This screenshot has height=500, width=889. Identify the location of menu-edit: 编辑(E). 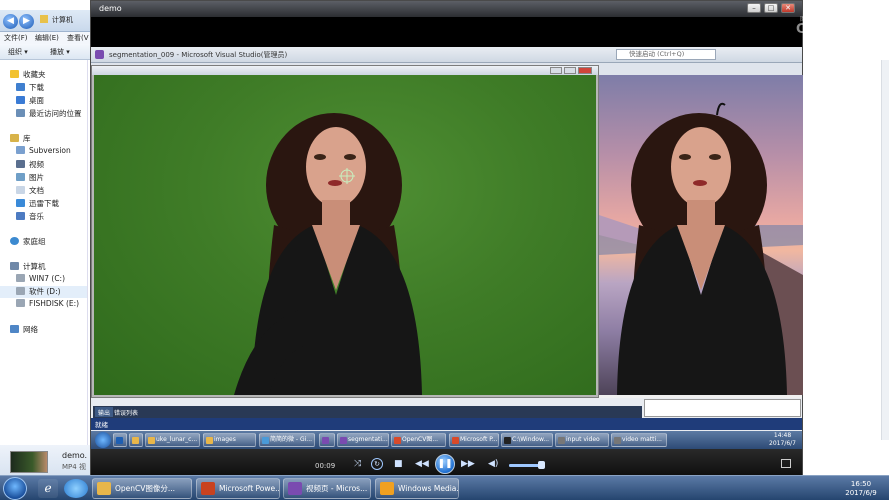
(47, 38).